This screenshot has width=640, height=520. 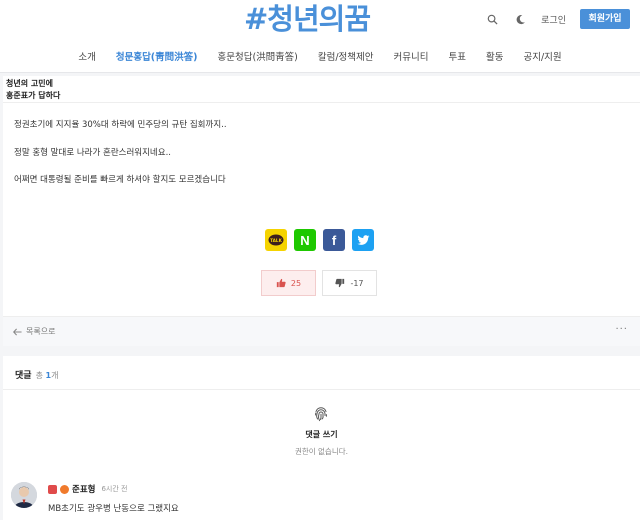 What do you see at coordinates (321, 389) in the screenshot?
I see `comments-divider` at bounding box center [321, 389].